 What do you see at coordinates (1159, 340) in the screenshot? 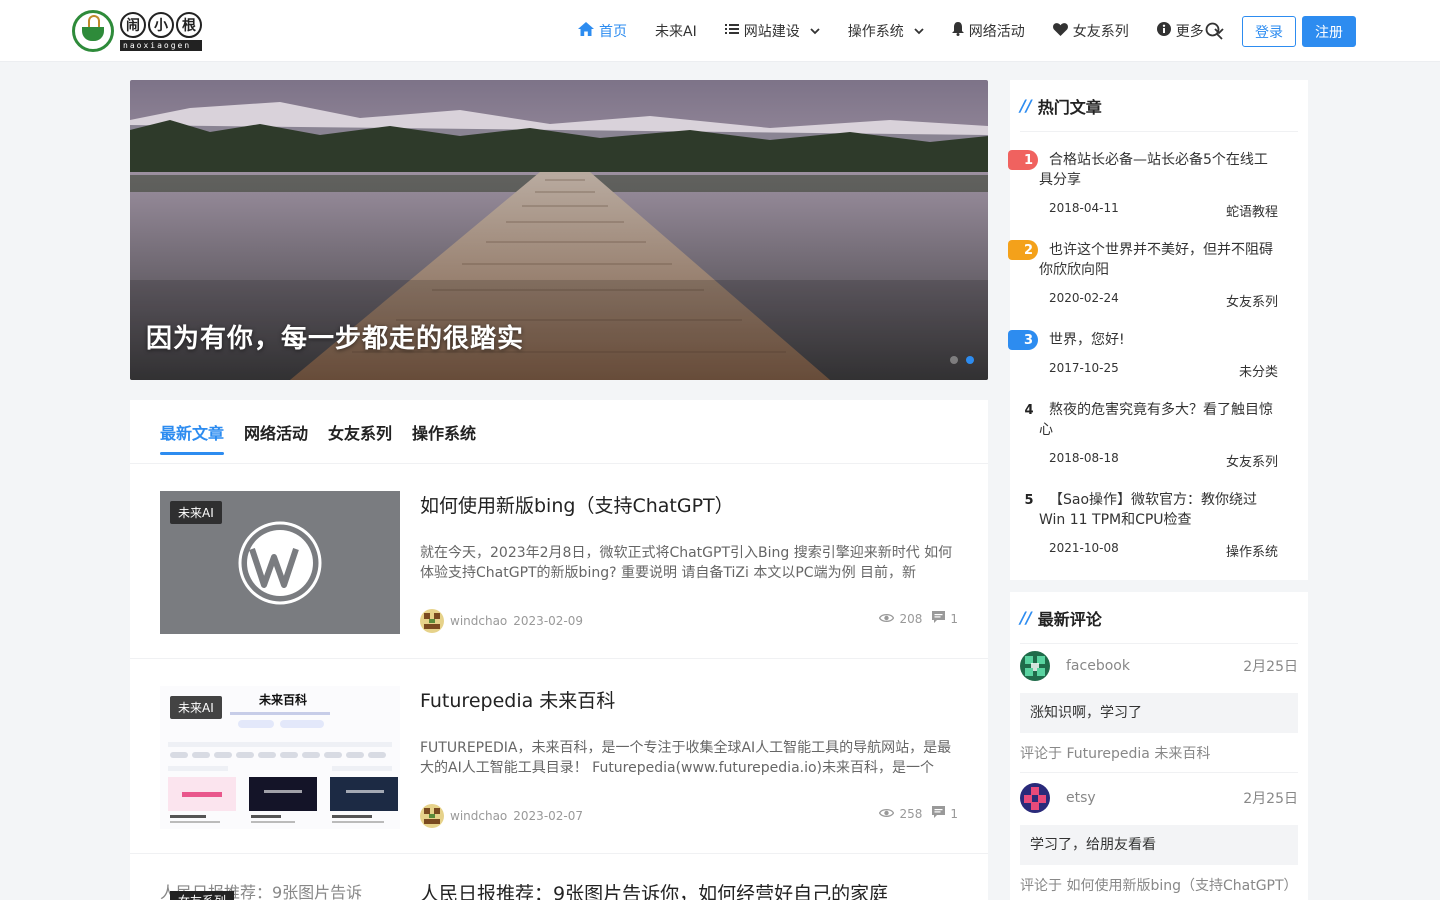
I see `hot-article-title: 世界，您好!` at bounding box center [1159, 340].